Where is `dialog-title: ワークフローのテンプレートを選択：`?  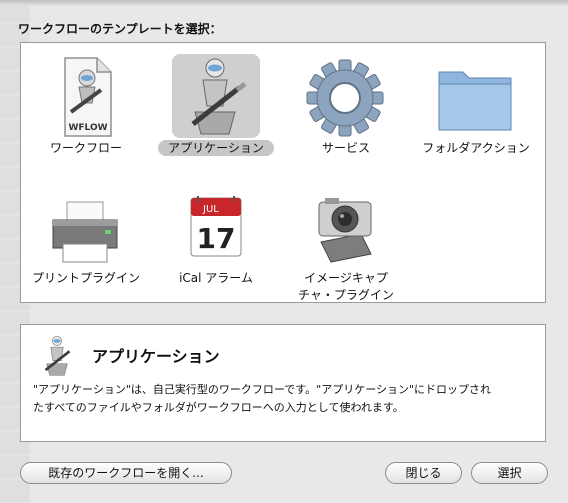 dialog-title: ワークフローのテンプレートを選択： is located at coordinates (120, 29).